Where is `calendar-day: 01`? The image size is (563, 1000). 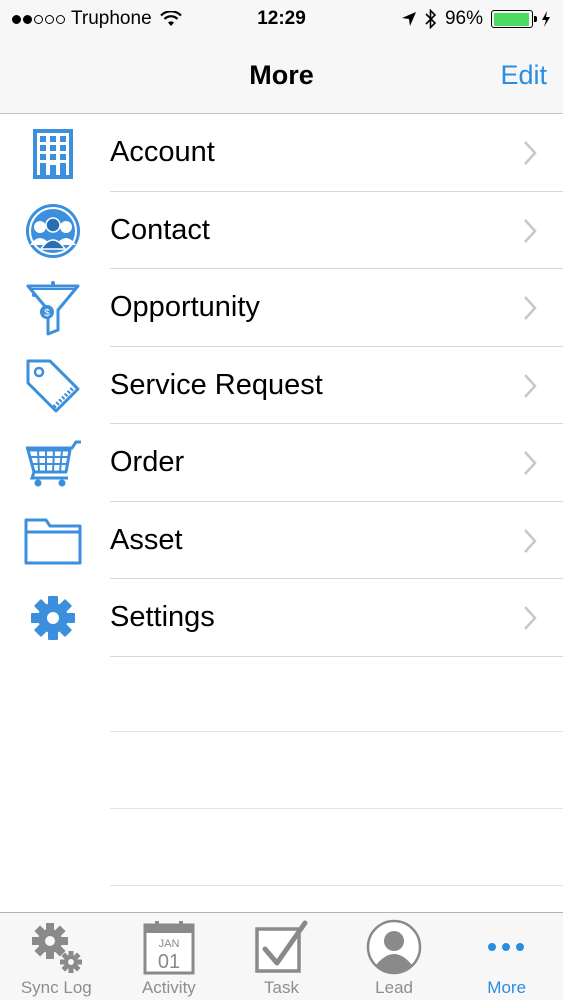
calendar-day: 01 is located at coordinates (168, 962).